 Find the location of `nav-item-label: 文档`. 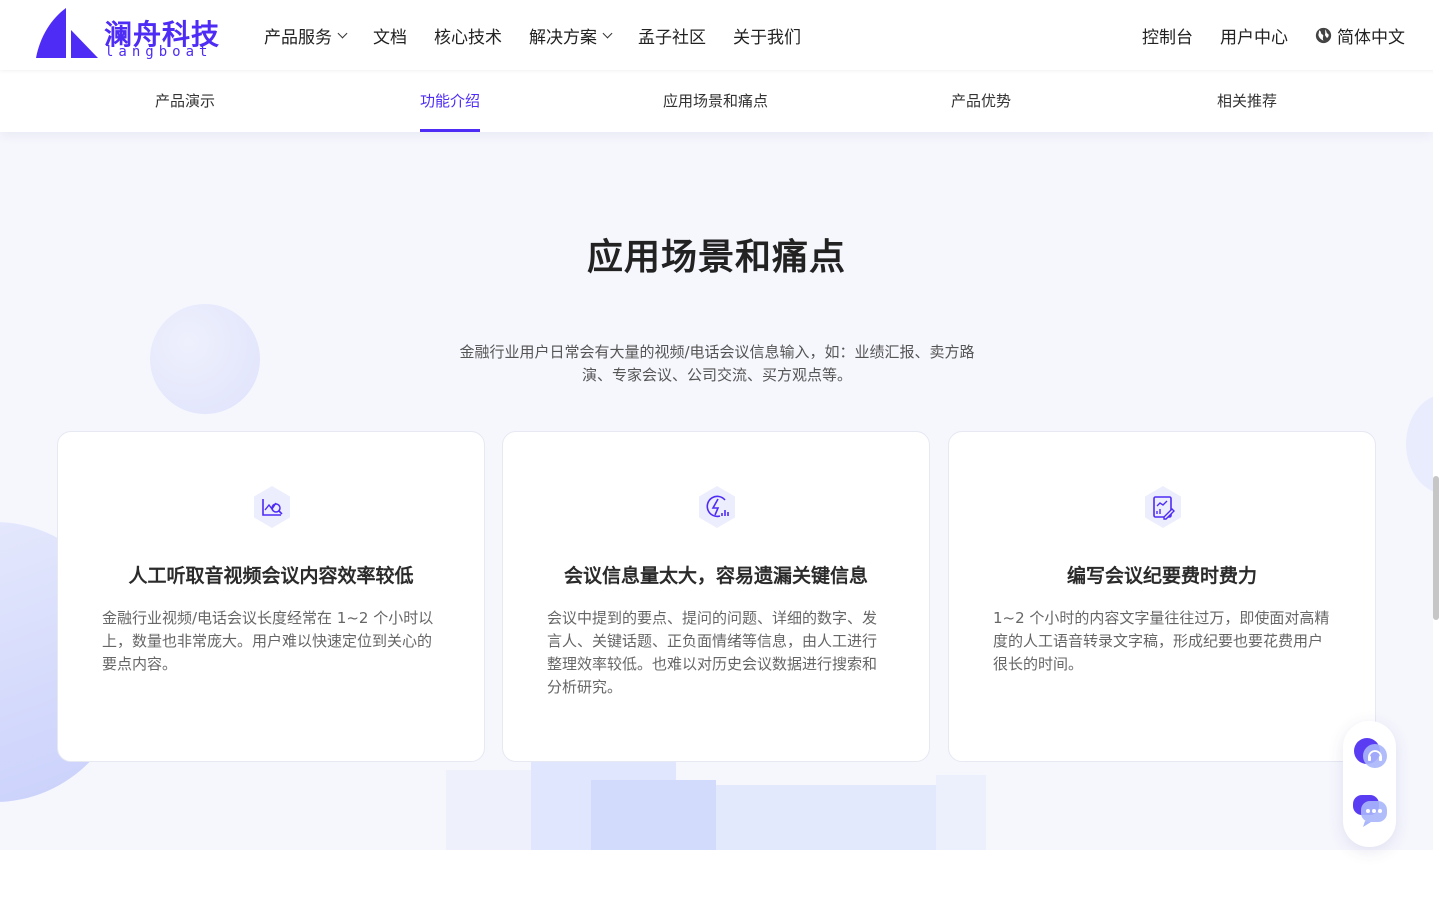

nav-item-label: 文档 is located at coordinates (390, 37).